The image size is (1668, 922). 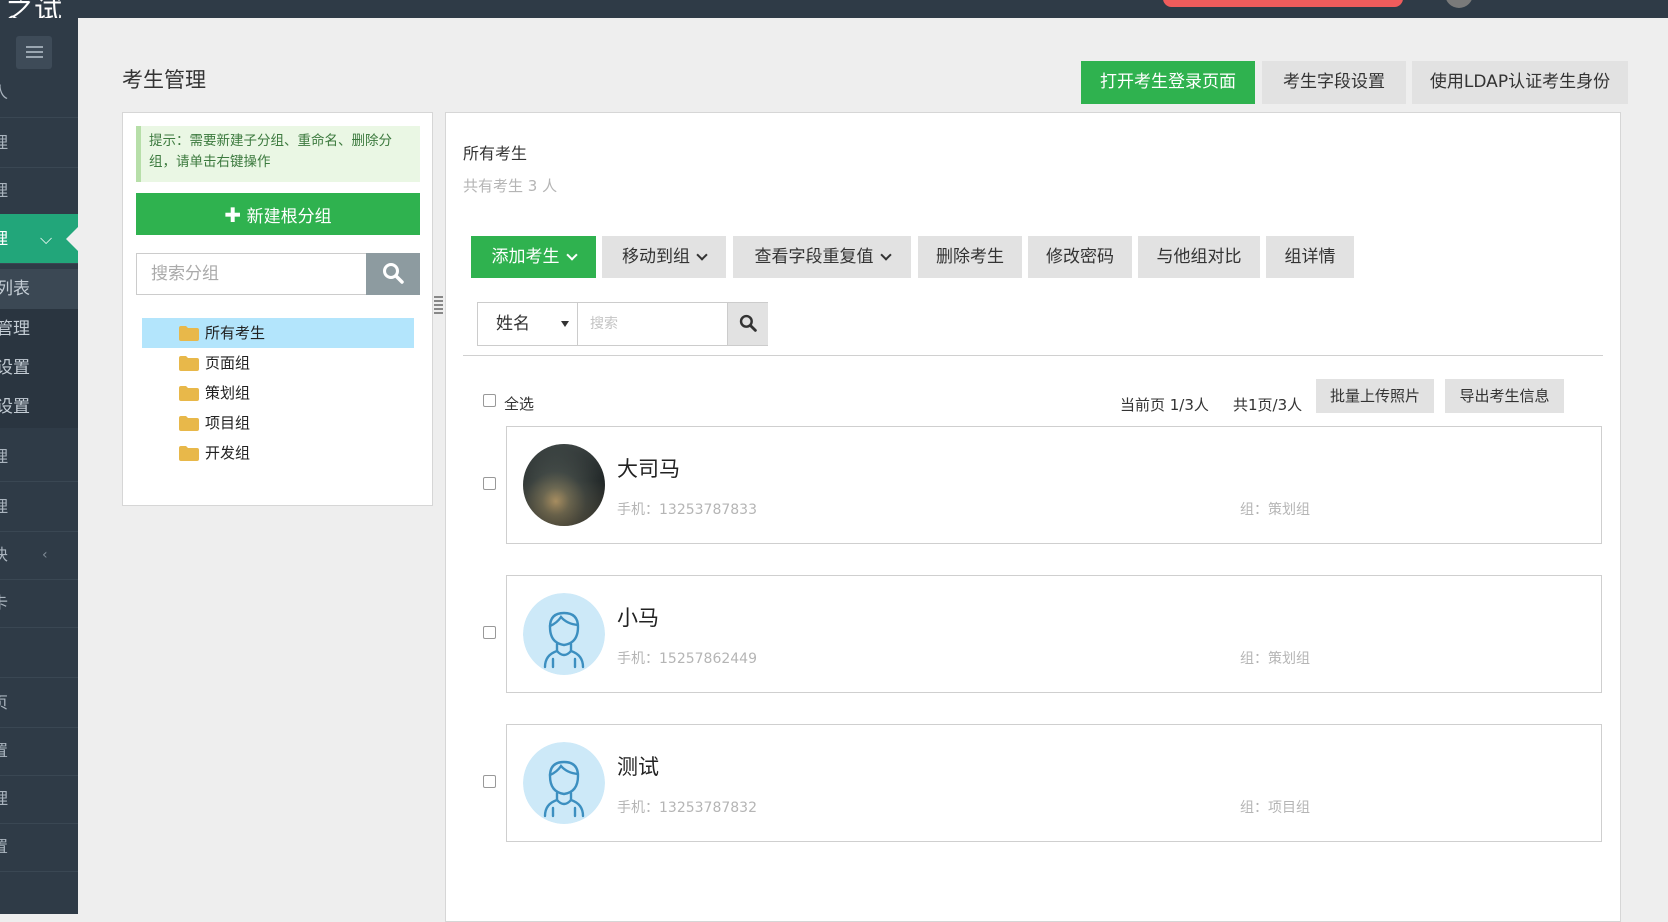 I want to click on student-card: 小马 手机：15257862449 组：策划组, so click(x=1054, y=634).